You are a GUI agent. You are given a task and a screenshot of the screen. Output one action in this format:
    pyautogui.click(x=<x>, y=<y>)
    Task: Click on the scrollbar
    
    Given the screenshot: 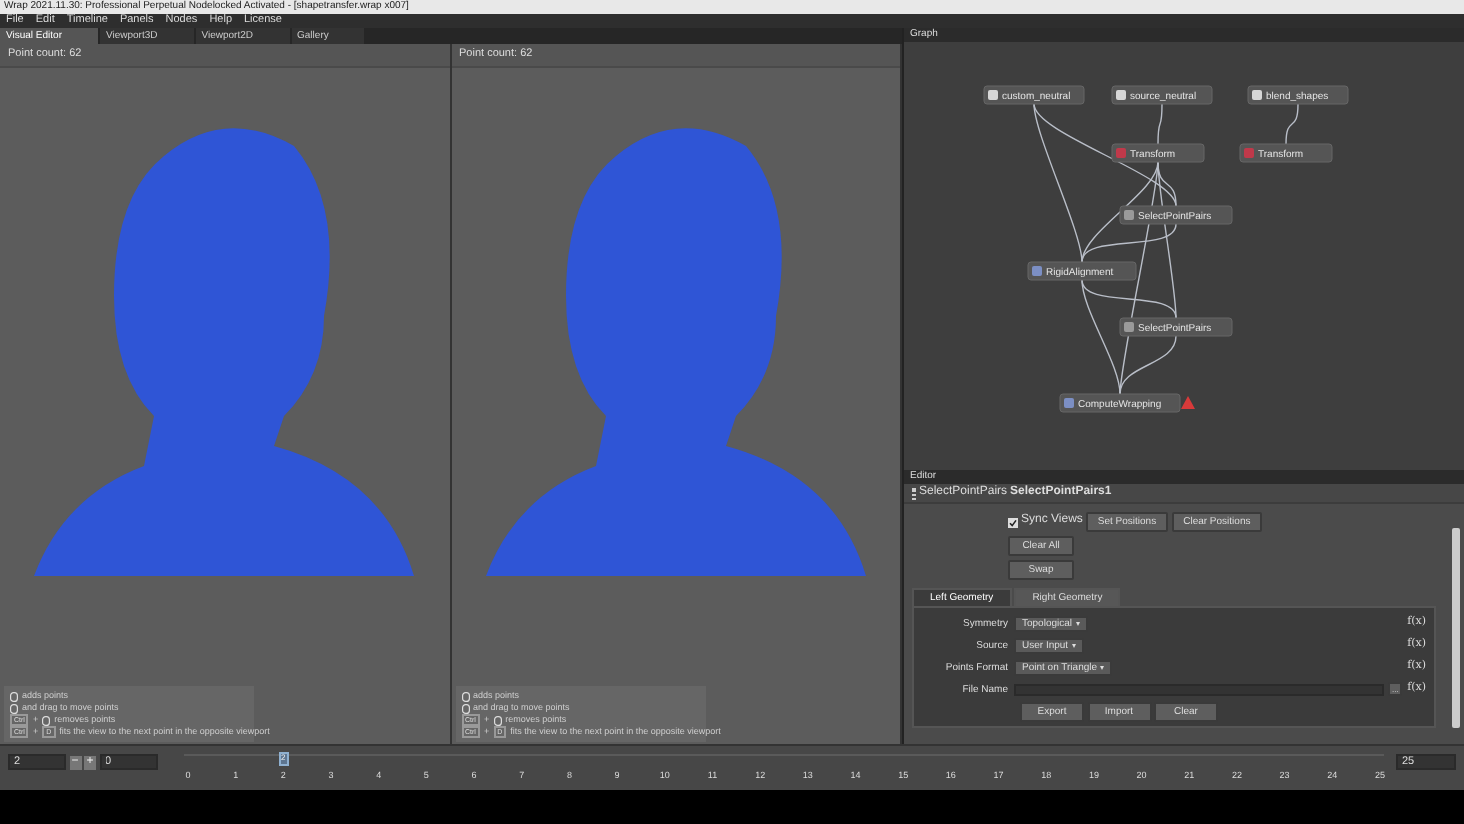 What is the action you would take?
    pyautogui.click(x=1456, y=628)
    